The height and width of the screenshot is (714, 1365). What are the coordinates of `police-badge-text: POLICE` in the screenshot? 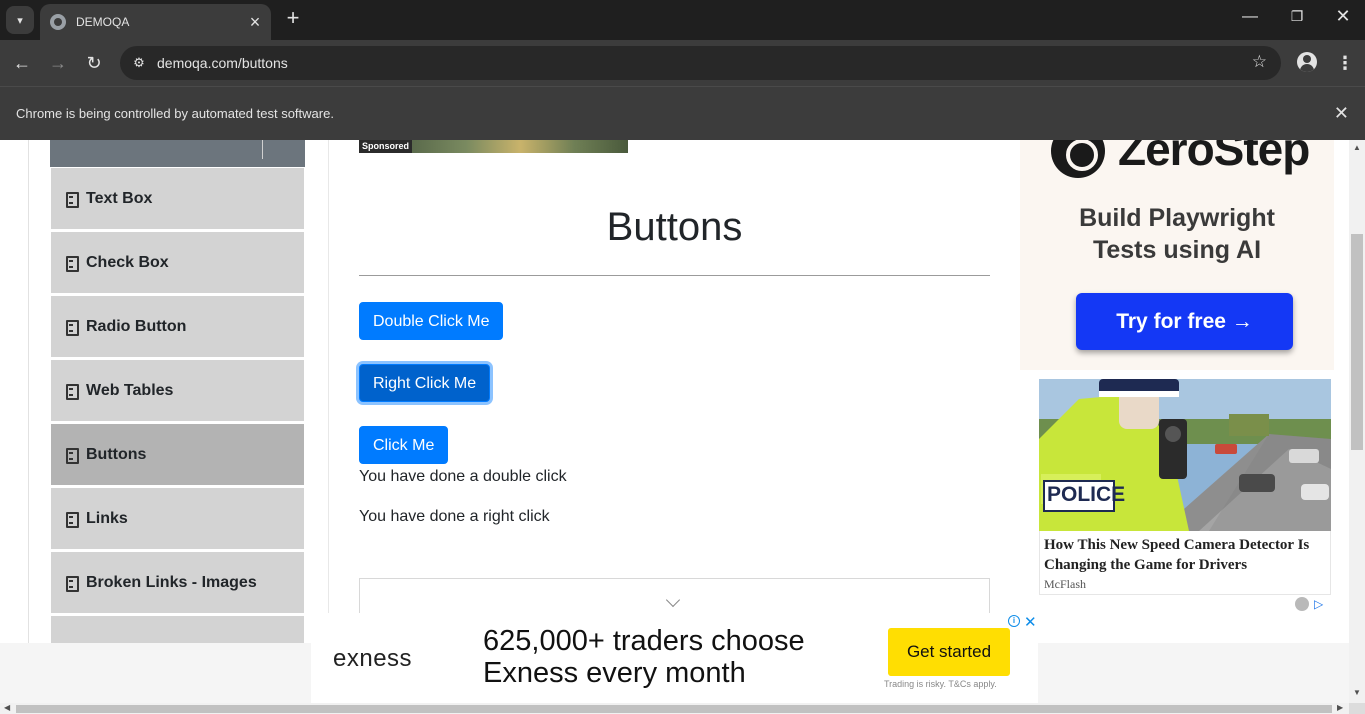 It's located at (1086, 494).